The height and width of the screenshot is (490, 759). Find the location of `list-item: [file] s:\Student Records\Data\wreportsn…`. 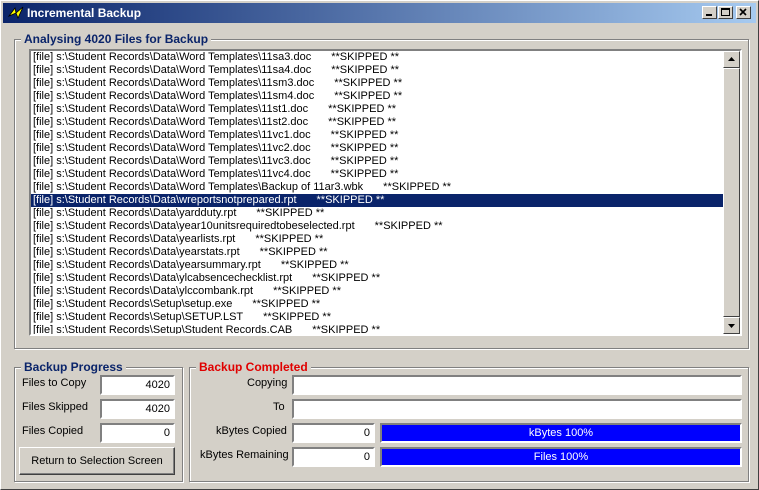

list-item: [file] s:\Student Records\Data\wreportsn… is located at coordinates (377, 200).